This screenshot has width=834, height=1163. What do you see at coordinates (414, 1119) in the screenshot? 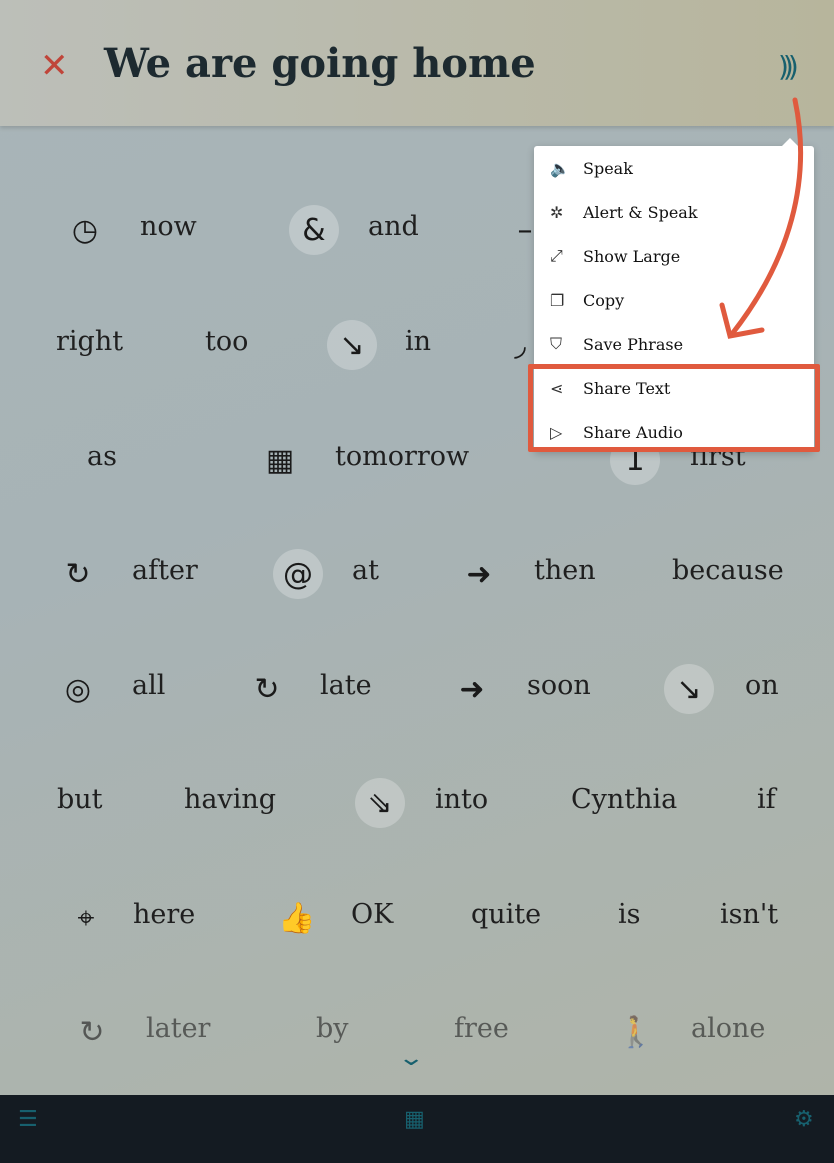
I see `keyboard-grid-icon: ▦` at bounding box center [414, 1119].